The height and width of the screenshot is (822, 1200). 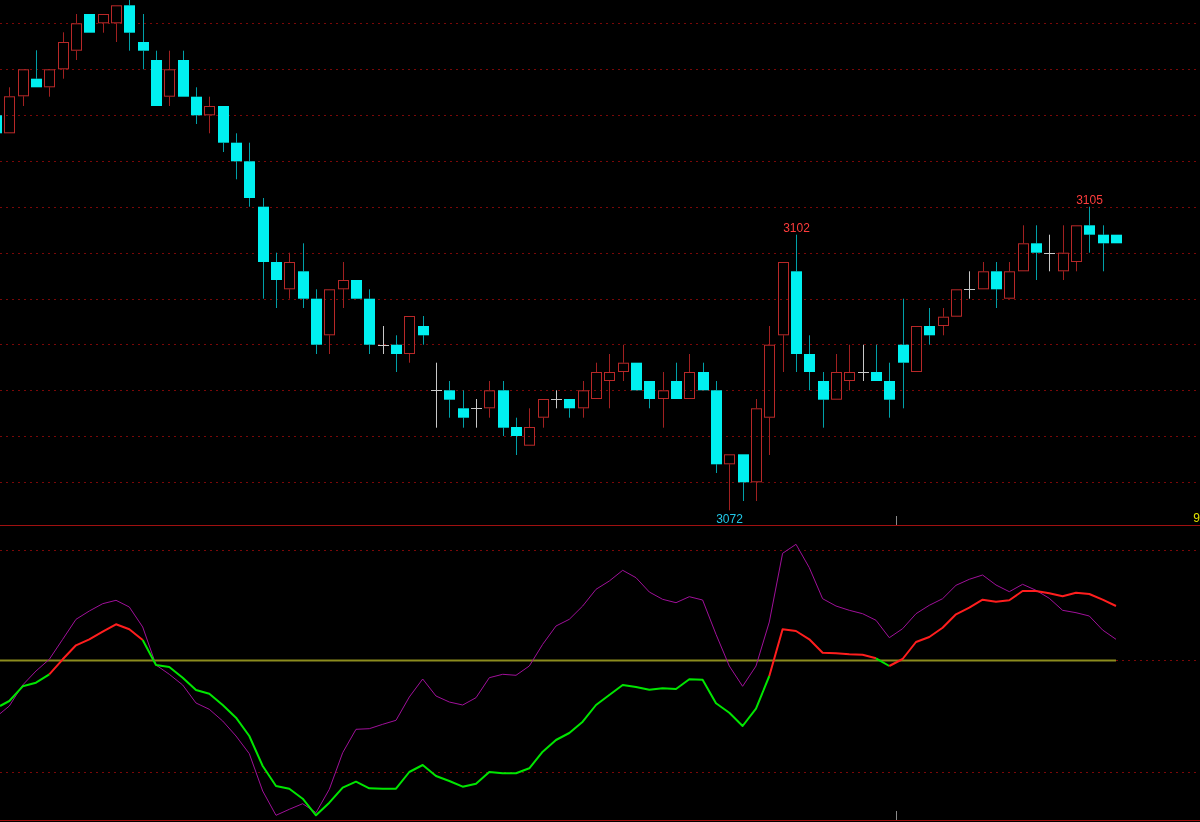 I want to click on price-label: 3072, so click(x=729, y=518).